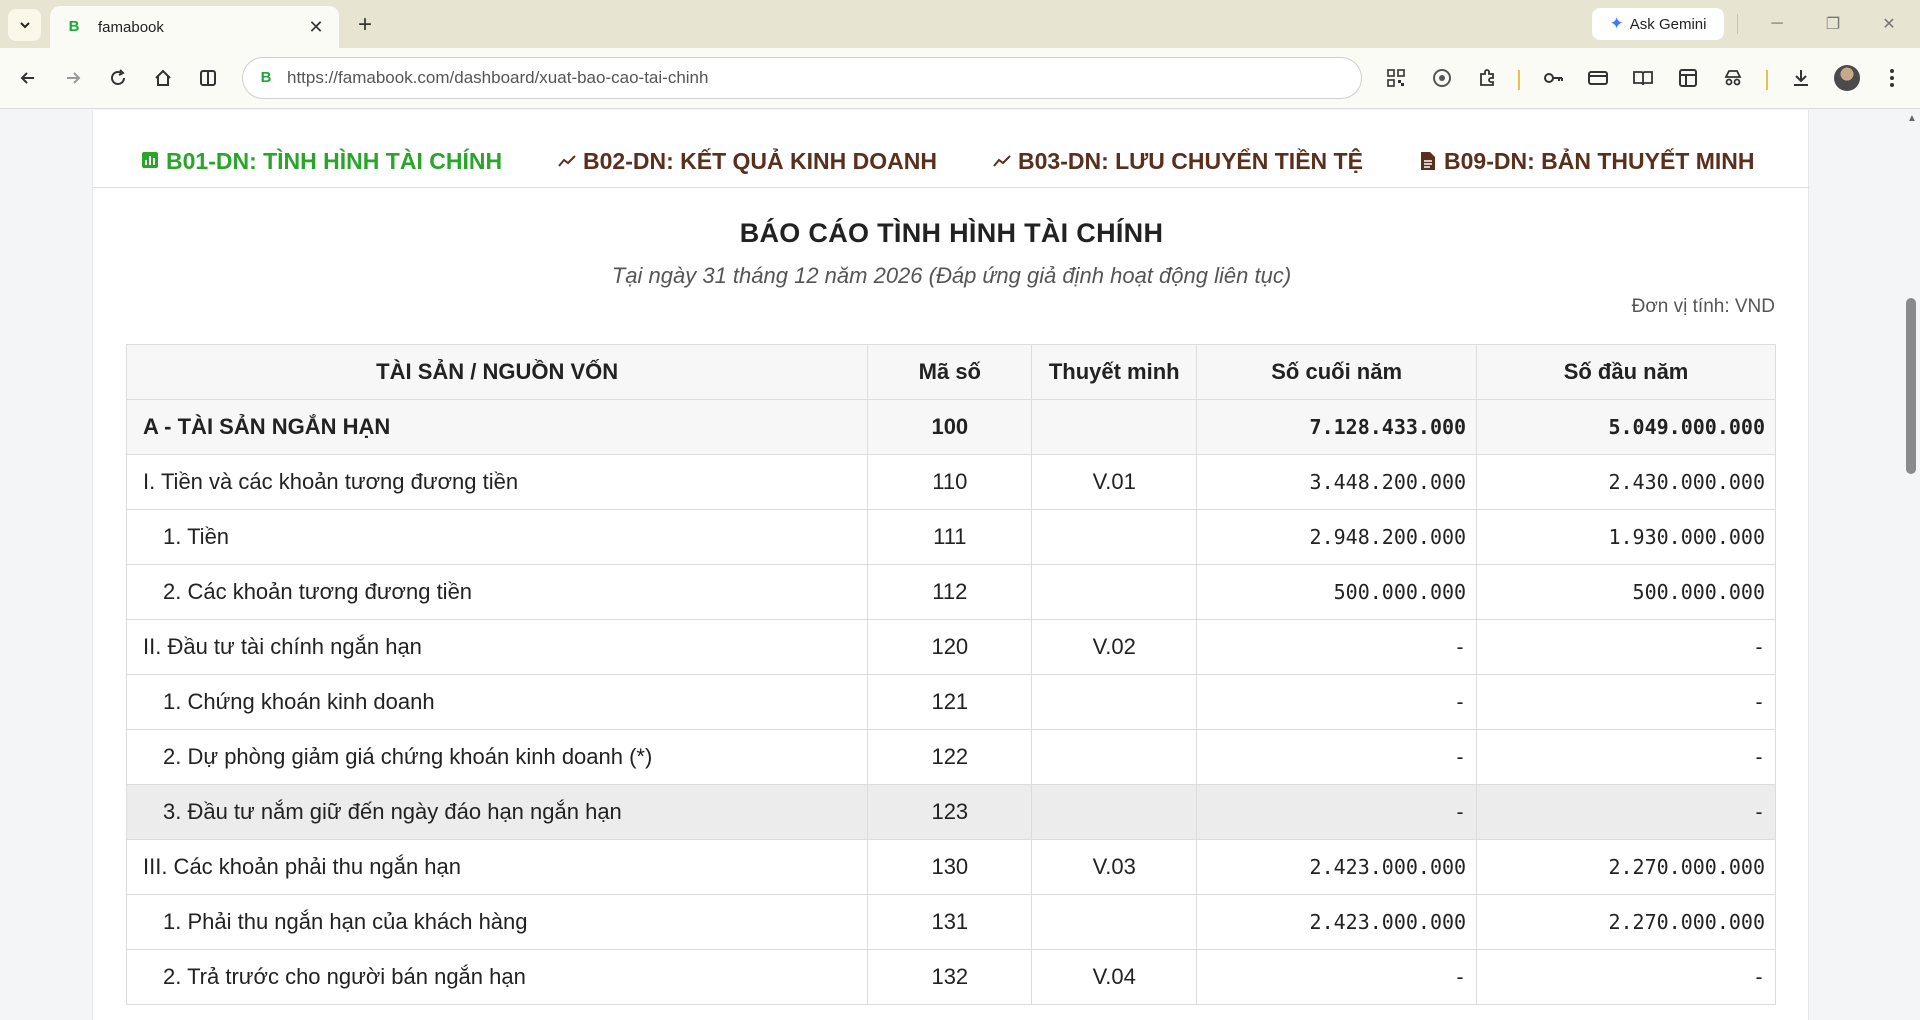  What do you see at coordinates (208, 78) in the screenshot?
I see `split-view-icon` at bounding box center [208, 78].